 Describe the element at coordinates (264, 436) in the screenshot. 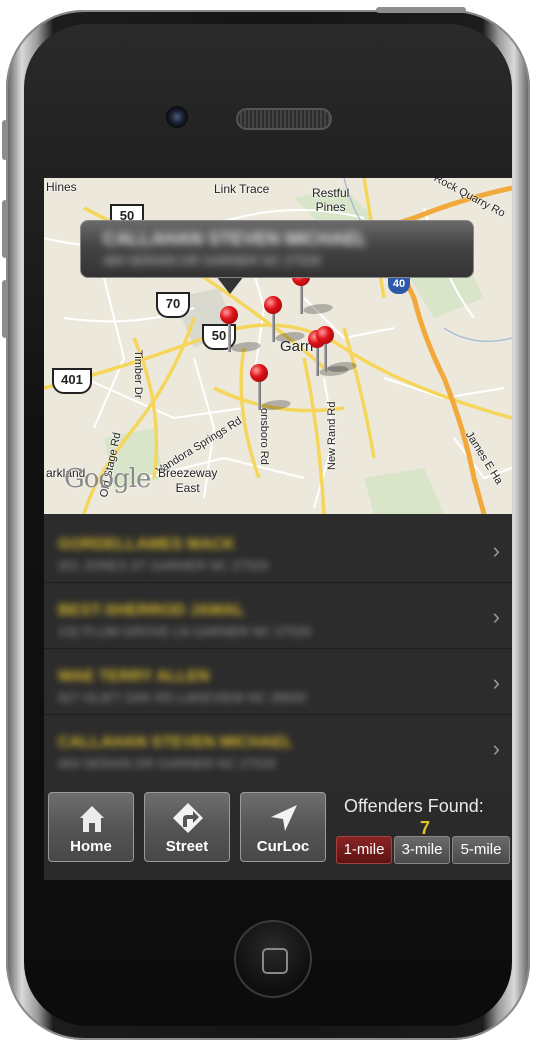

I see `map-label-benson-rd: onsboro Rd` at that location.